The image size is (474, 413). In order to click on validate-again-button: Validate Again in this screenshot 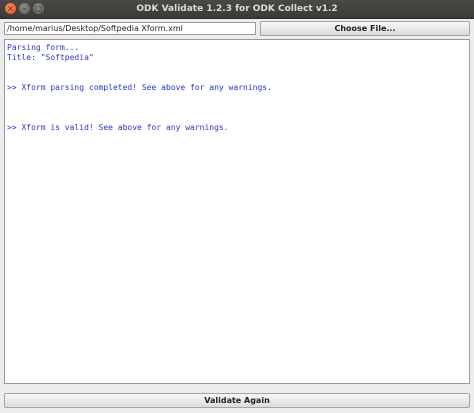, I will do `click(237, 400)`.